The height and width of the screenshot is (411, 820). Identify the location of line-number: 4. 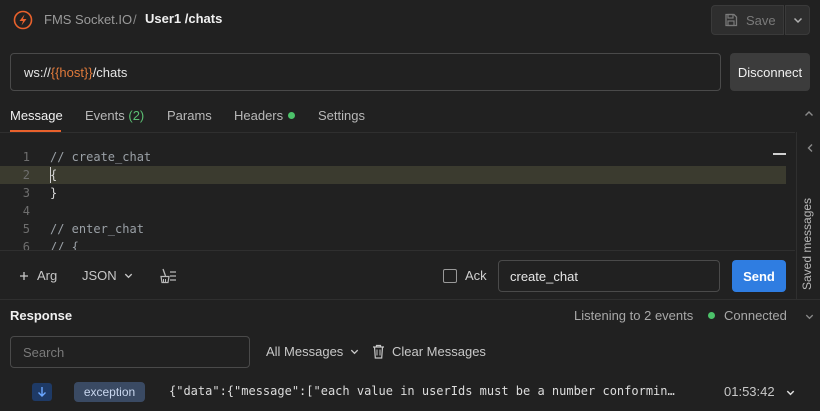
(26, 211).